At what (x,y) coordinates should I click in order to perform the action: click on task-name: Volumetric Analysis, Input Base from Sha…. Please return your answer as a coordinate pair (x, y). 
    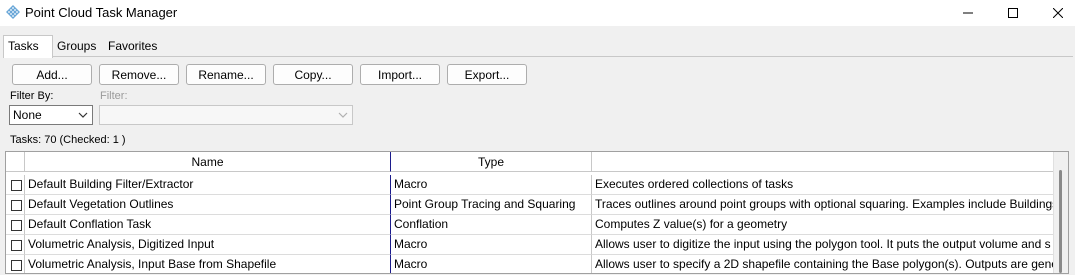
    Looking at the image, I should click on (208, 264).